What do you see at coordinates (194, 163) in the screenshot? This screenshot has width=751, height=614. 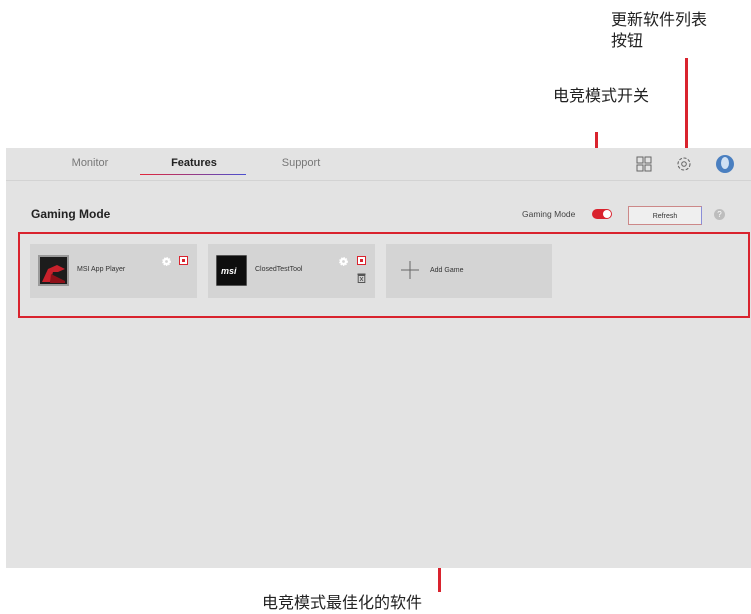 I see `tab-features: Features` at bounding box center [194, 163].